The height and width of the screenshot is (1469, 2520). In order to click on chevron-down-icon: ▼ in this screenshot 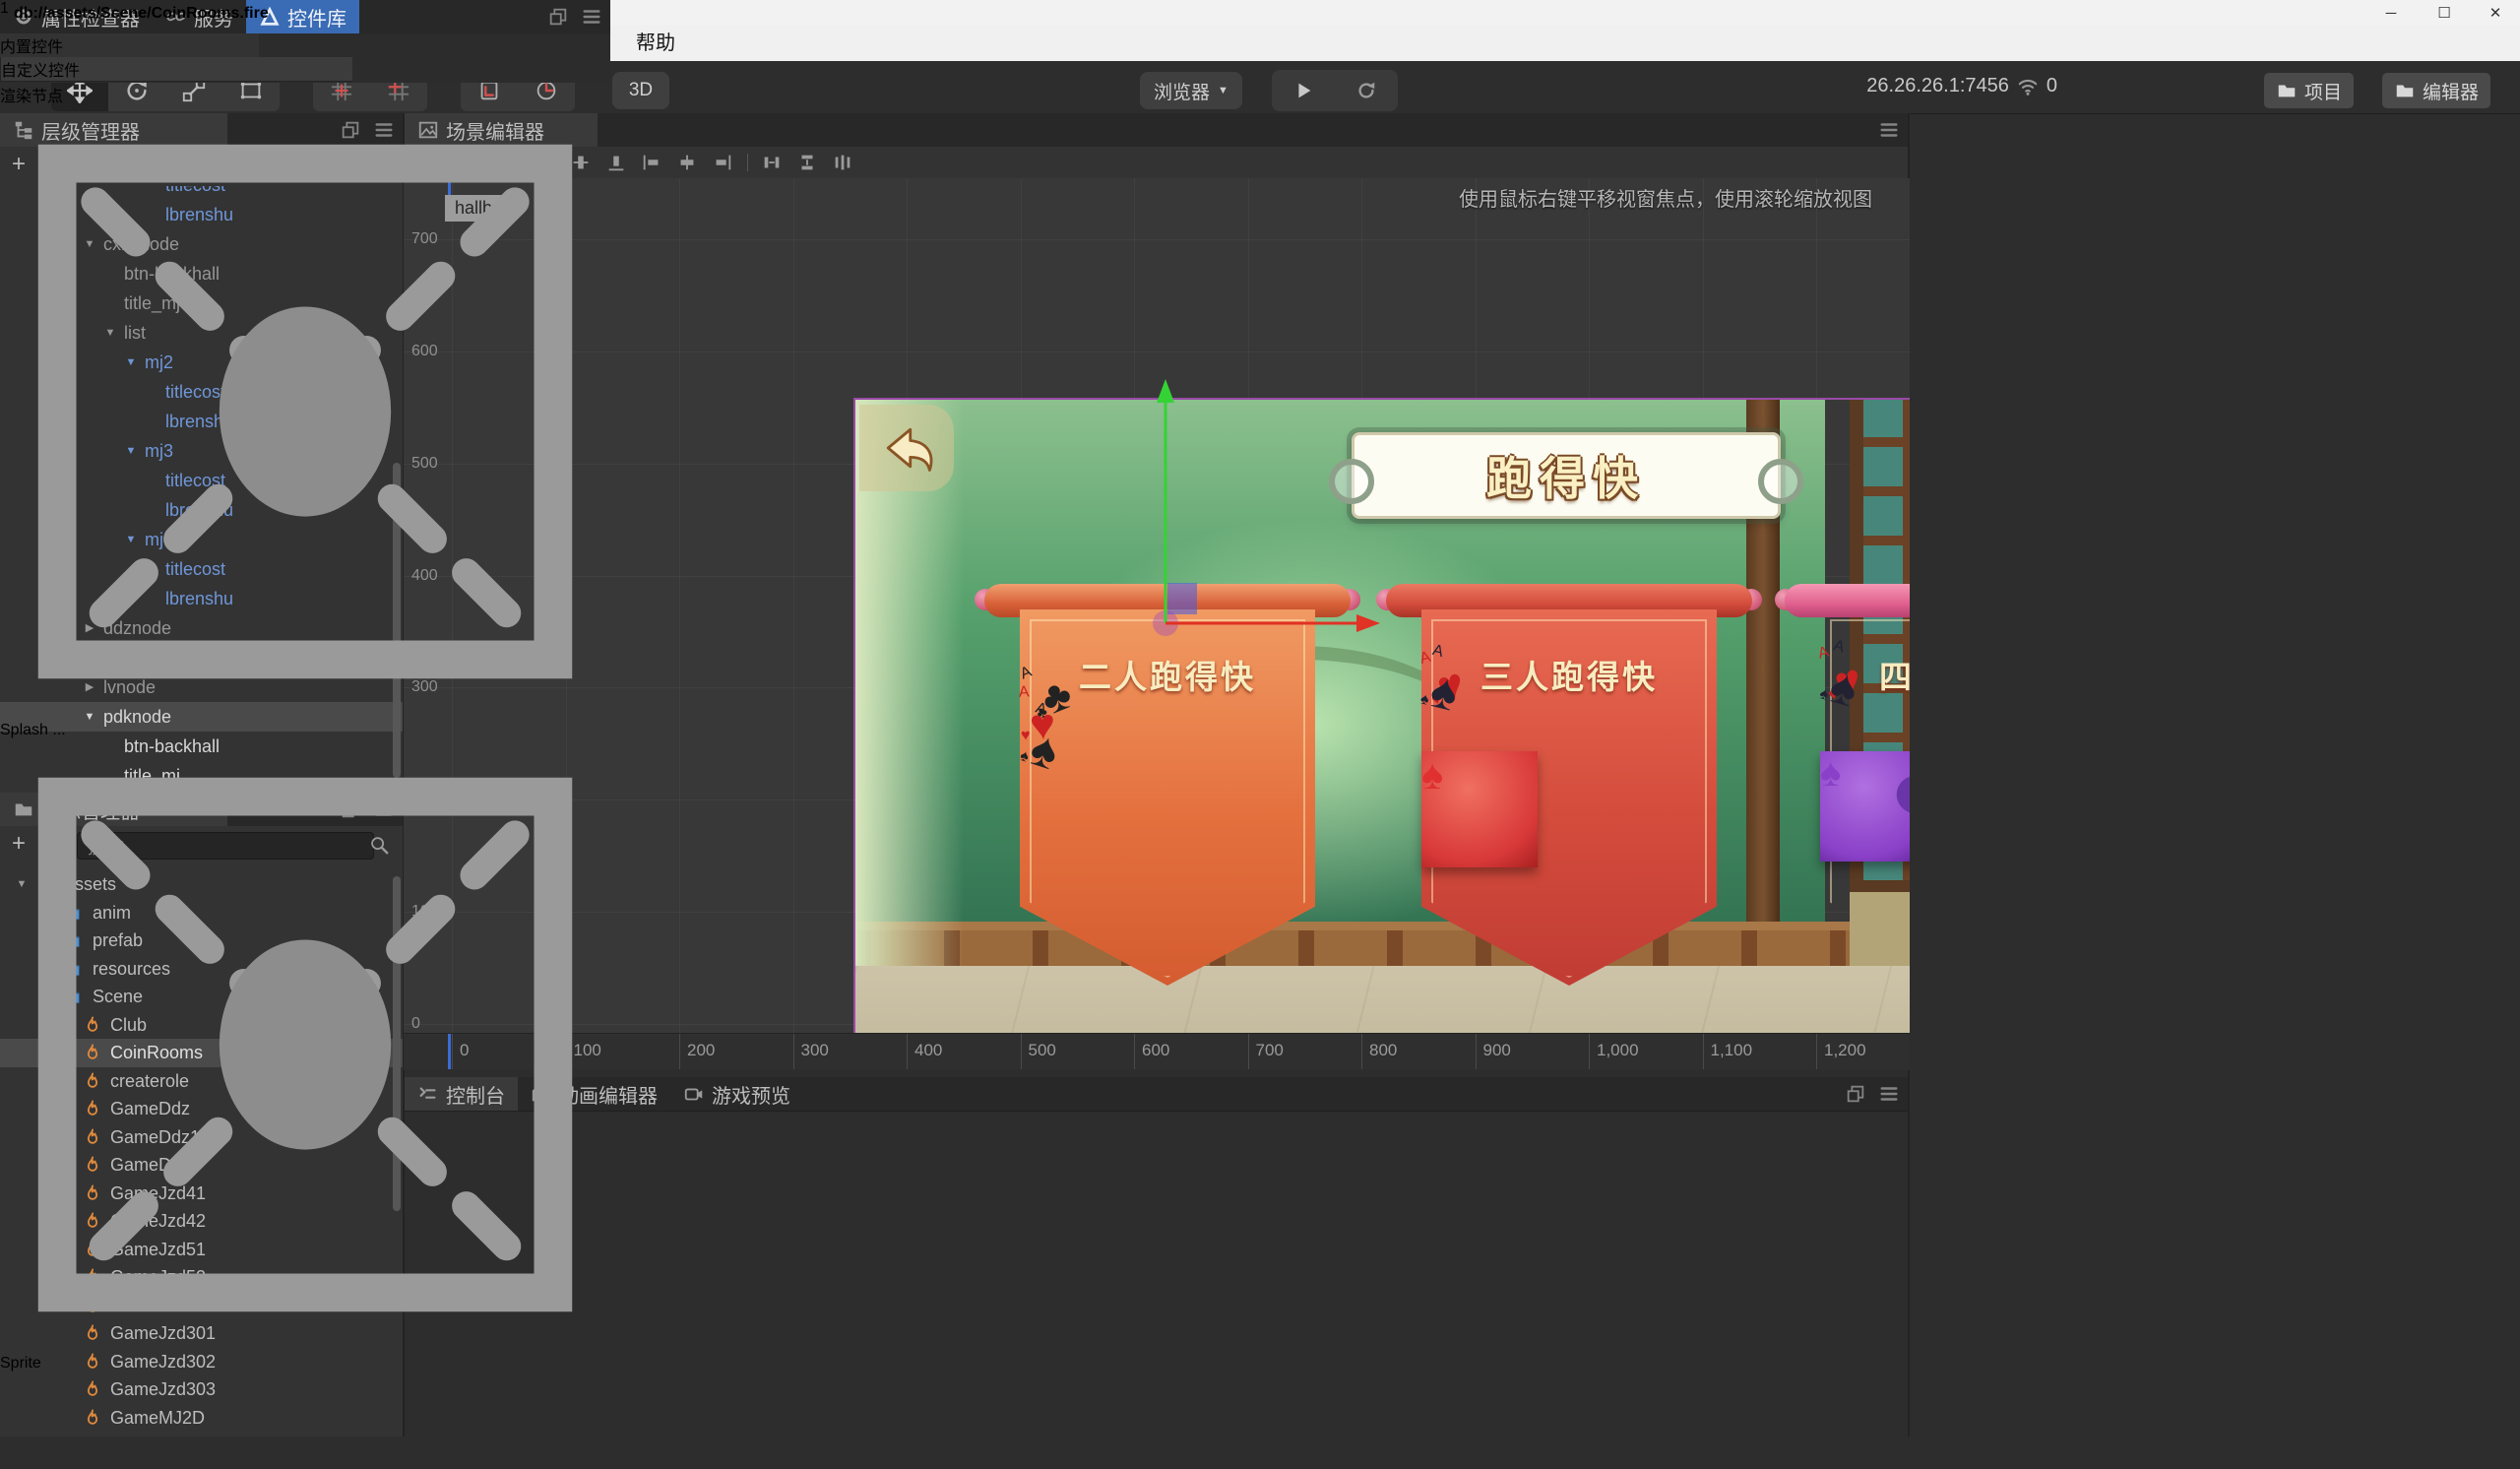, I will do `click(1223, 90)`.